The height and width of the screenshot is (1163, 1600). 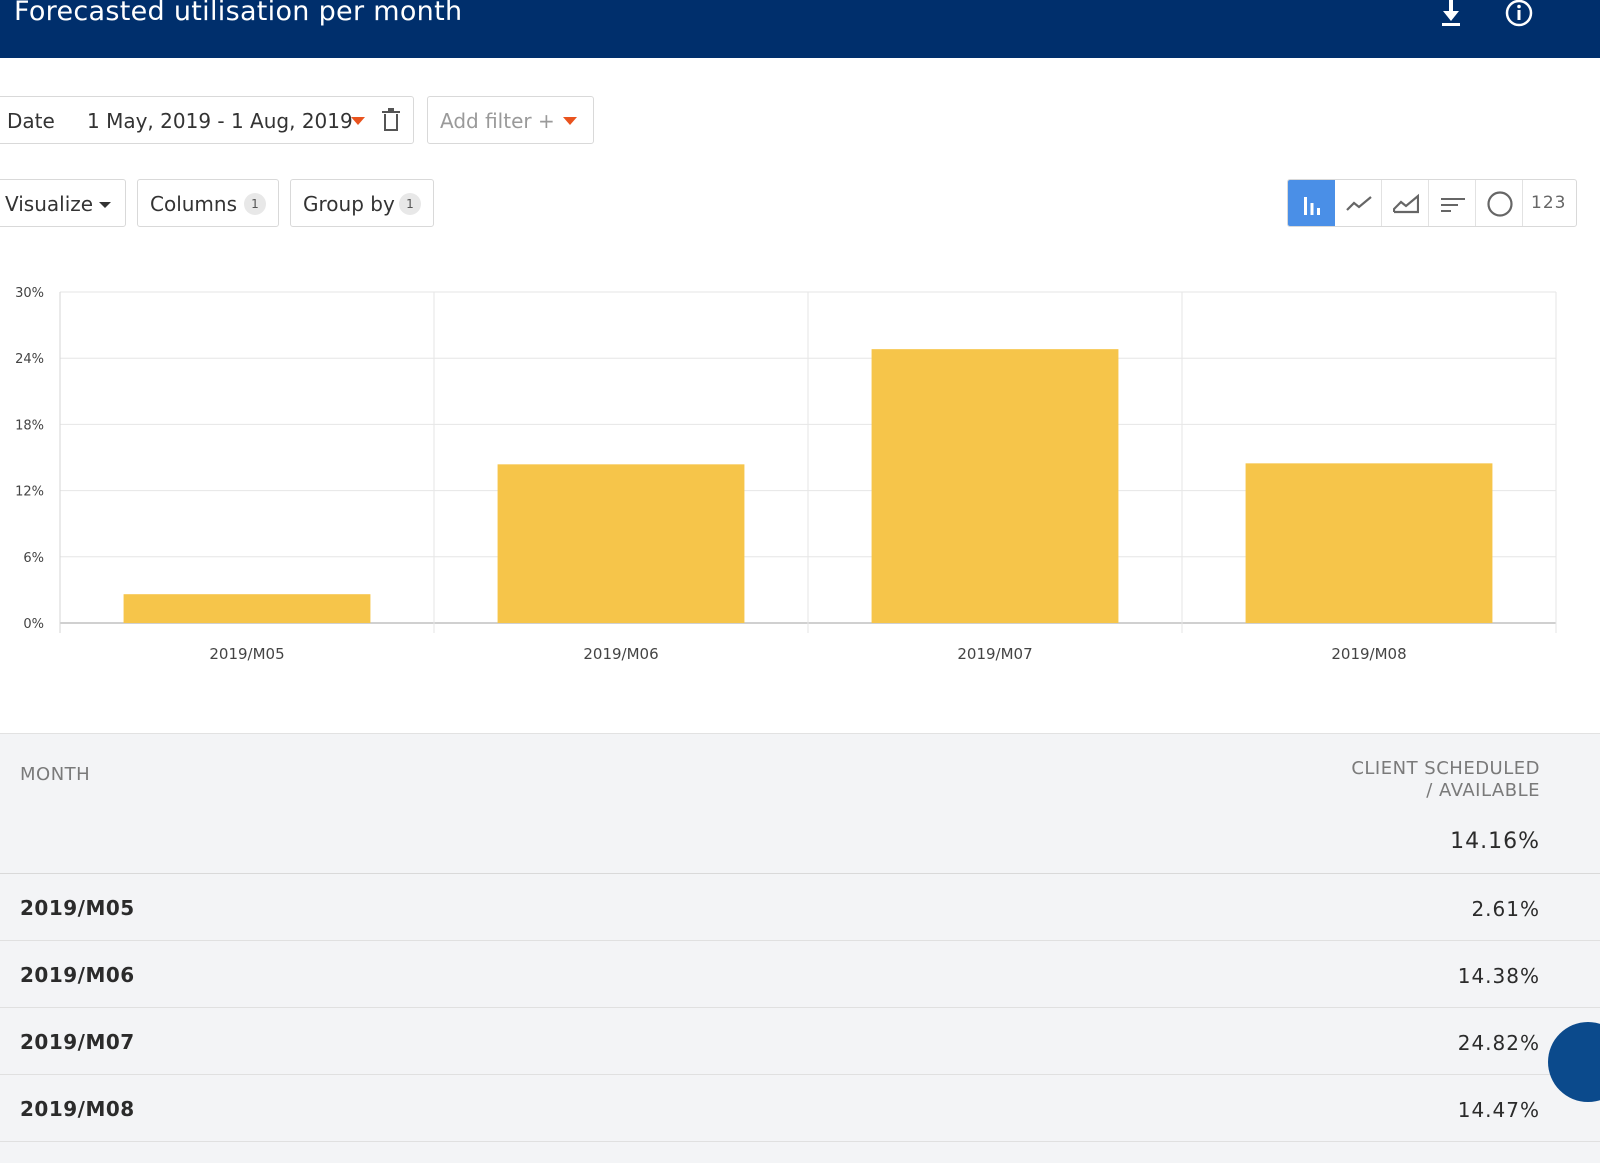 I want to click on pie-chart-button, so click(x=1499, y=203).